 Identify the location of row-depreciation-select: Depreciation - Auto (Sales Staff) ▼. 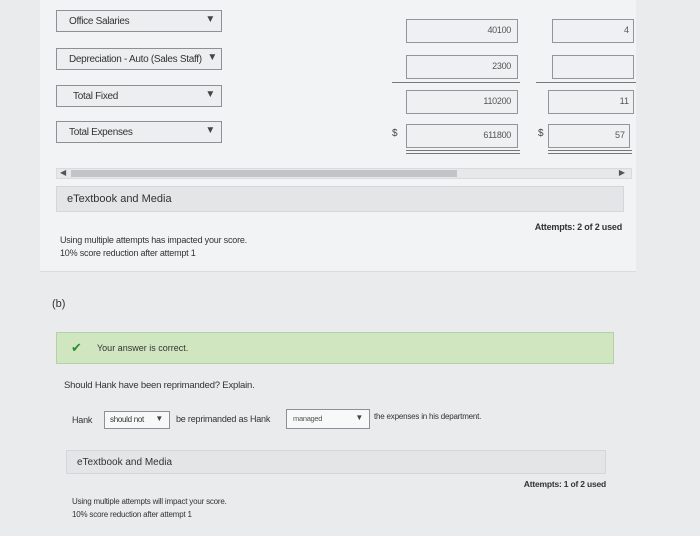
(139, 59).